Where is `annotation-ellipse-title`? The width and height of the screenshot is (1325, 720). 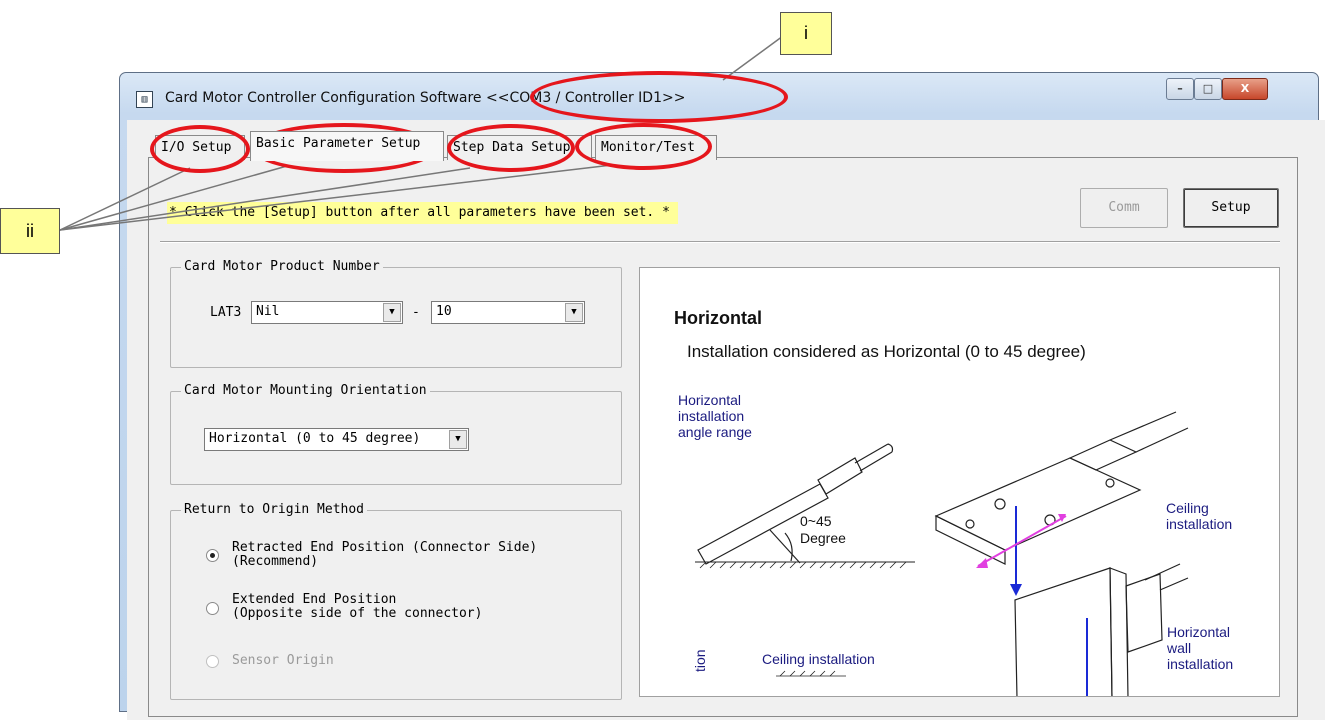 annotation-ellipse-title is located at coordinates (659, 97).